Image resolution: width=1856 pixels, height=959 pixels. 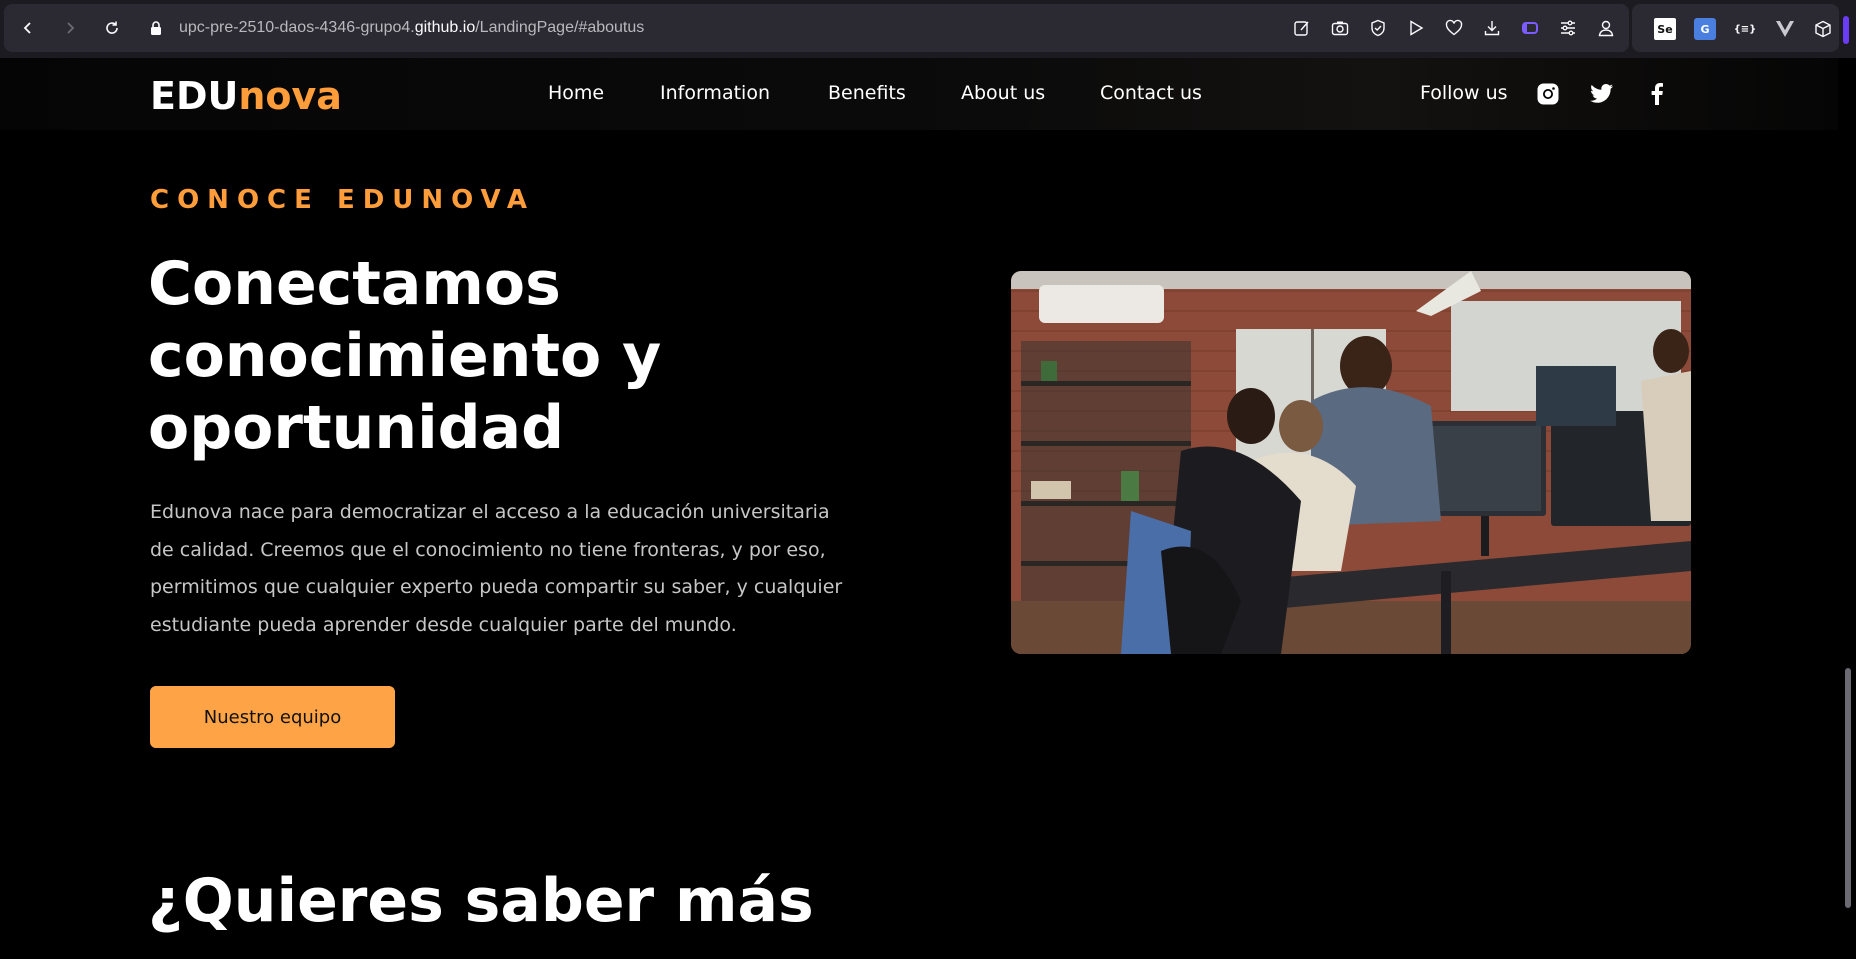 I want to click on back-button, so click(x=28, y=28).